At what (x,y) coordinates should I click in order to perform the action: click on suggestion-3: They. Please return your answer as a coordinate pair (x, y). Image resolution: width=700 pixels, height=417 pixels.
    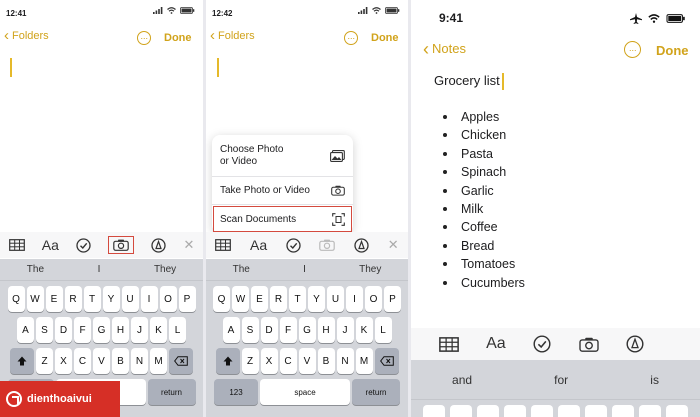
    Looking at the image, I should click on (370, 269).